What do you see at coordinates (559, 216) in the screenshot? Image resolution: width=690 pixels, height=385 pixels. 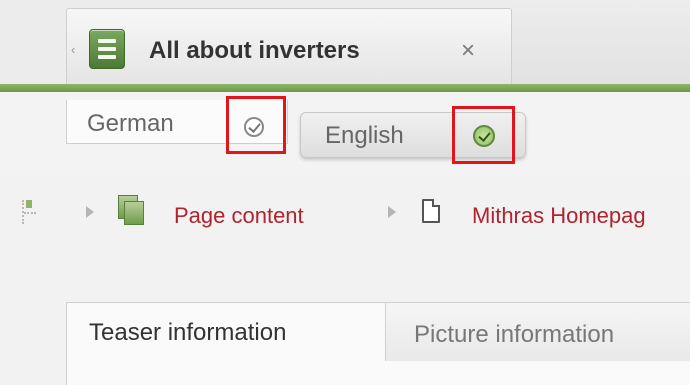 I see `breadcrumb-item: Mithras Homepag` at bounding box center [559, 216].